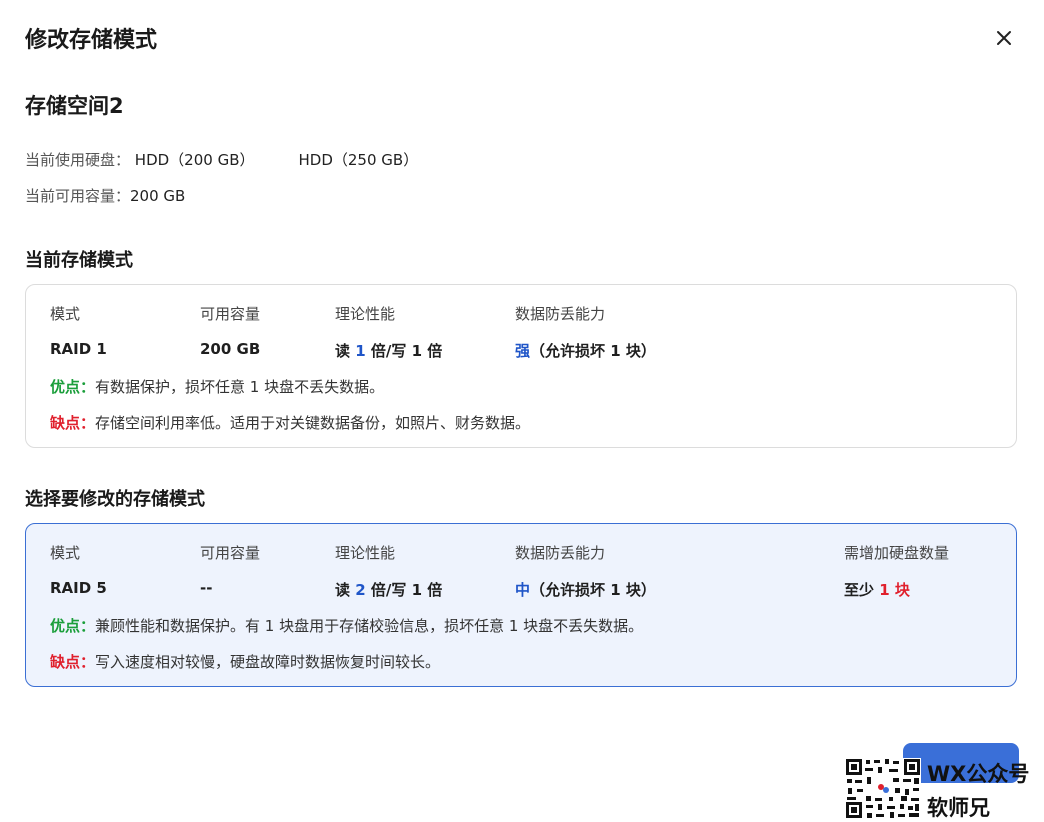 The width and height of the screenshot is (1044, 822). Describe the element at coordinates (115, 499) in the screenshot. I see `target-mode-title: 选择要修改的存储模式` at that location.